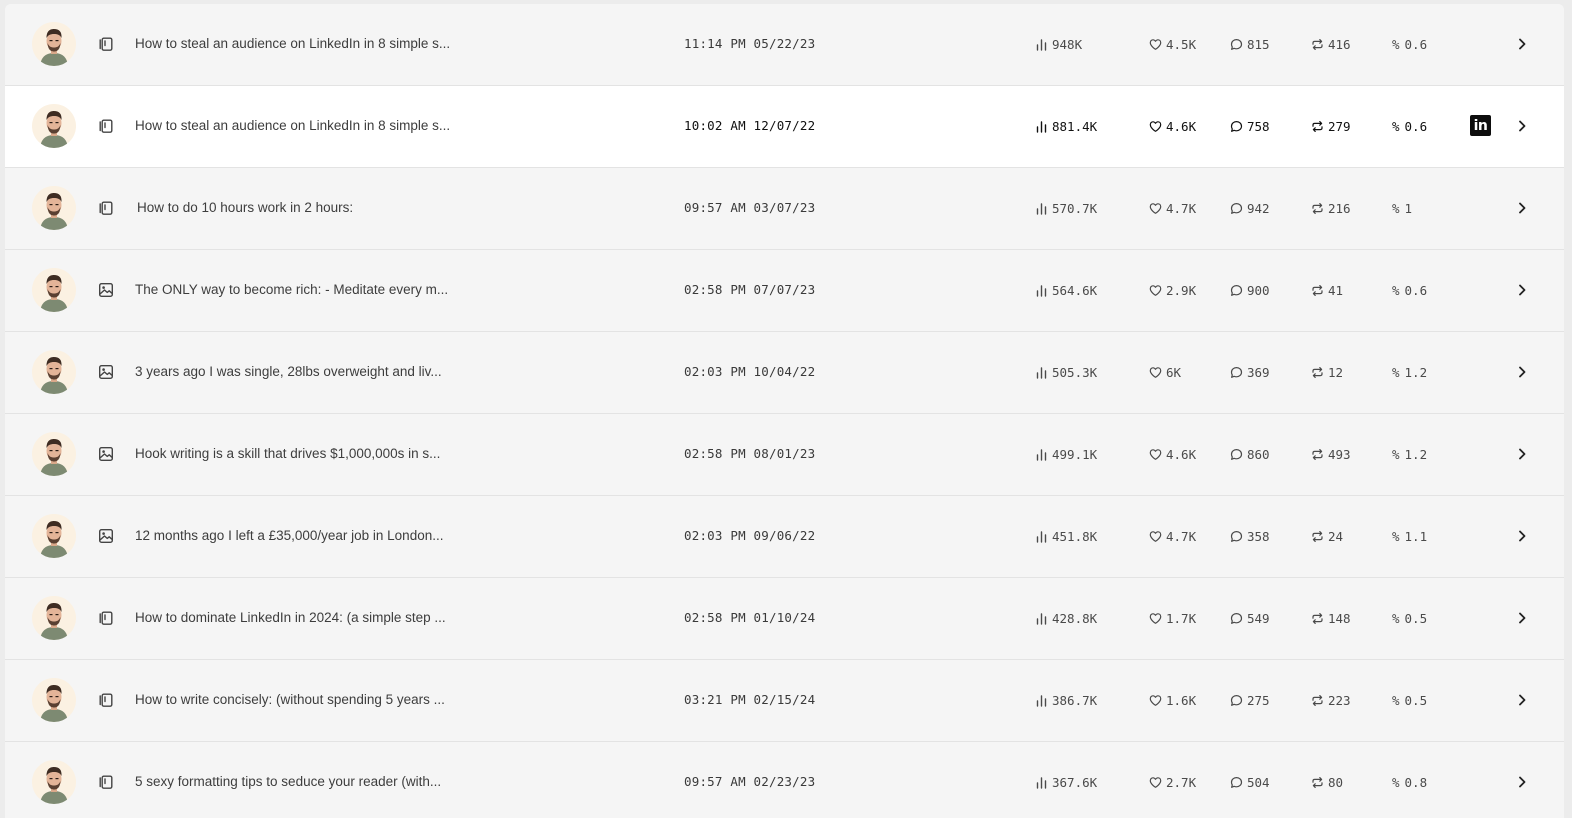 This screenshot has height=818, width=1572. I want to click on likes-value: 2.9K, so click(1181, 290).